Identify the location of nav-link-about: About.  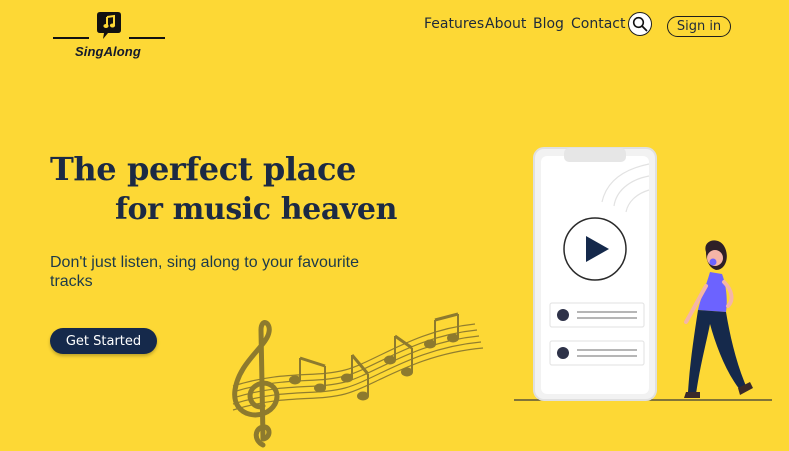
(505, 24).